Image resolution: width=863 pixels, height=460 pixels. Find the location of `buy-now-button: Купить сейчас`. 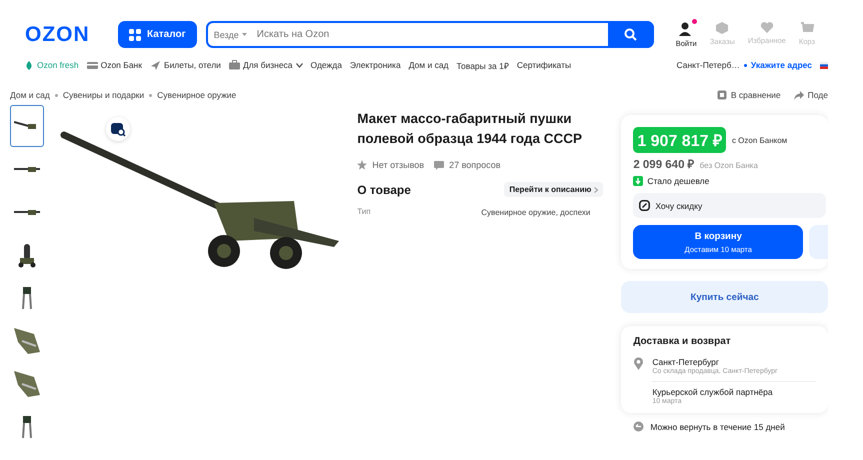

buy-now-button: Купить сейчас is located at coordinates (724, 297).